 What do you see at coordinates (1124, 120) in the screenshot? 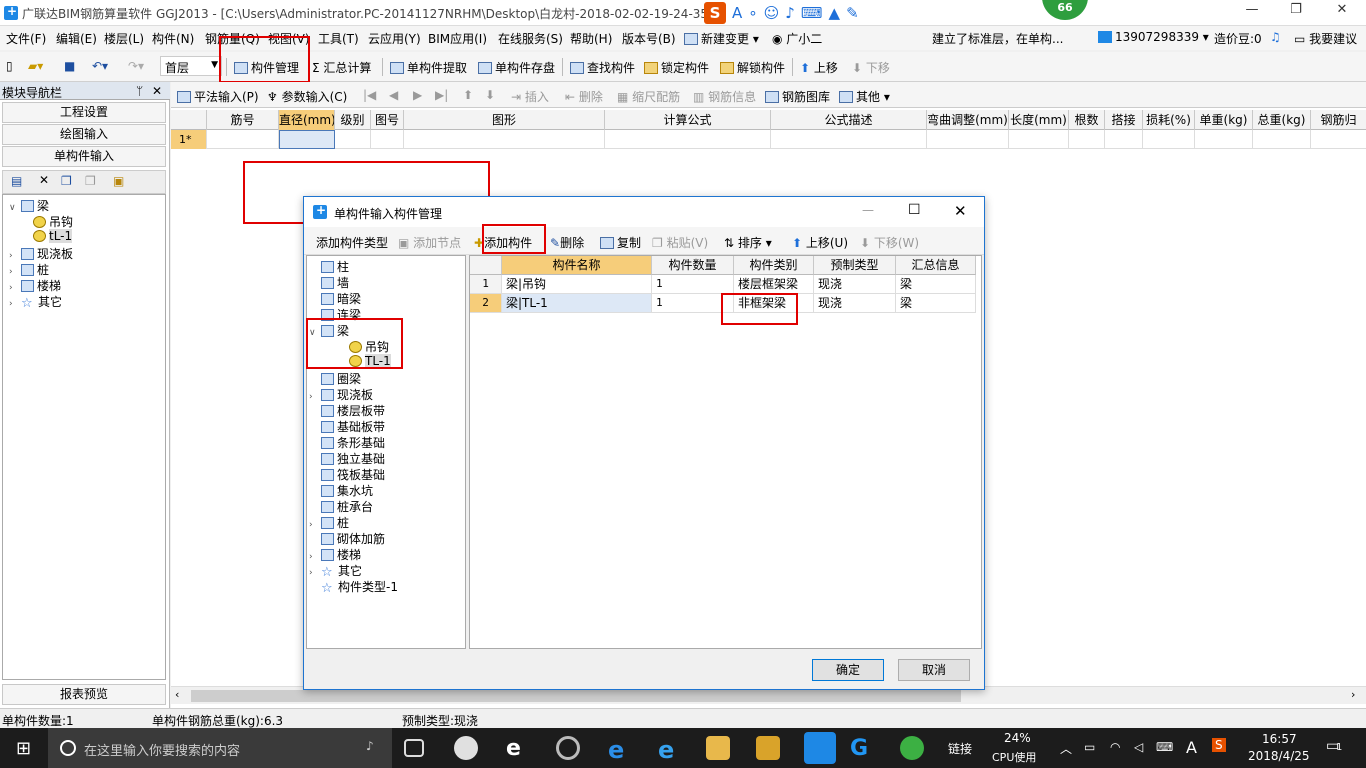
I see `col-lap: 搭接` at bounding box center [1124, 120].